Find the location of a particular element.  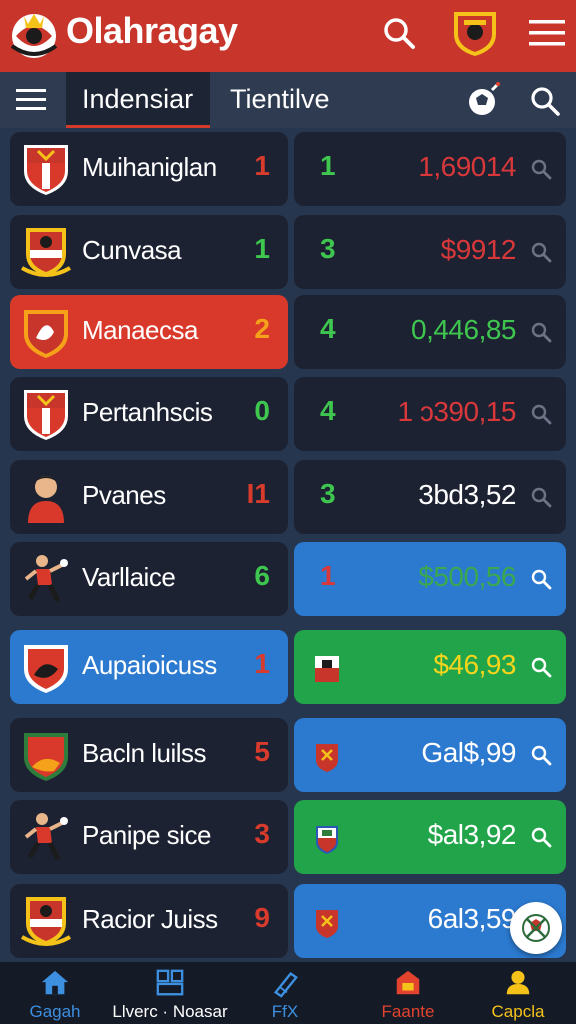

team-card: Cunvasa 1 is located at coordinates (149, 252).